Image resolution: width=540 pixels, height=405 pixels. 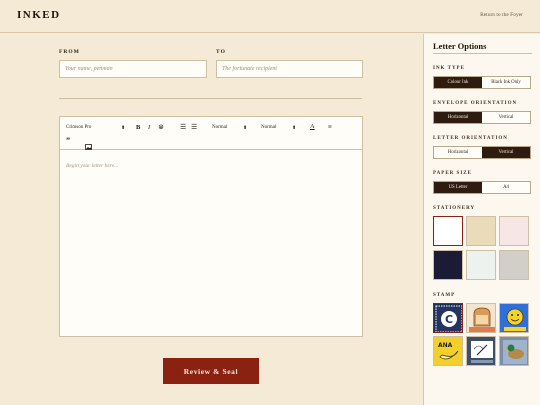 I want to click on font-select-chevron-icon: ⬍, so click(x=123, y=128).